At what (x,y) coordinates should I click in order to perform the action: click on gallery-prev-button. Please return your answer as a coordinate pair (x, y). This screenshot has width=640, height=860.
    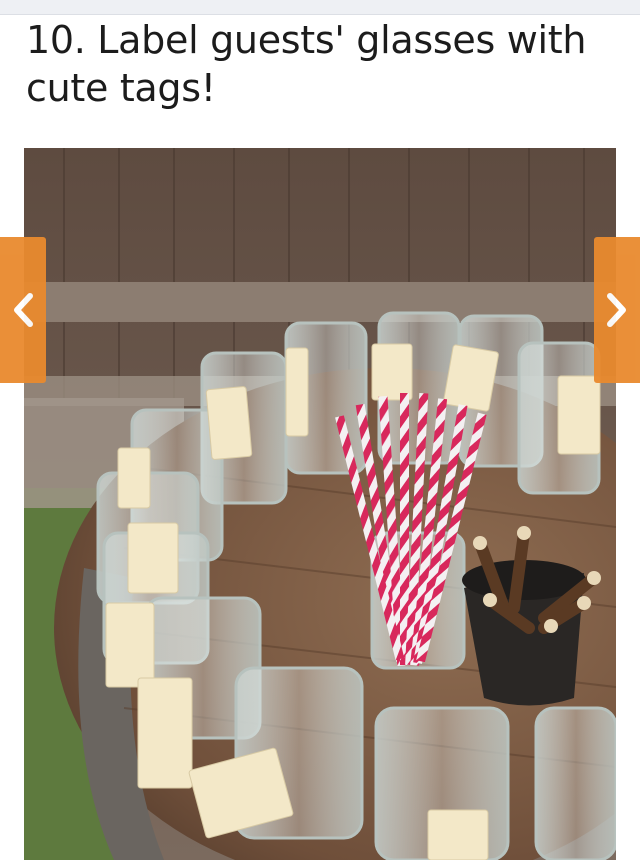
    Looking at the image, I should click on (23, 310).